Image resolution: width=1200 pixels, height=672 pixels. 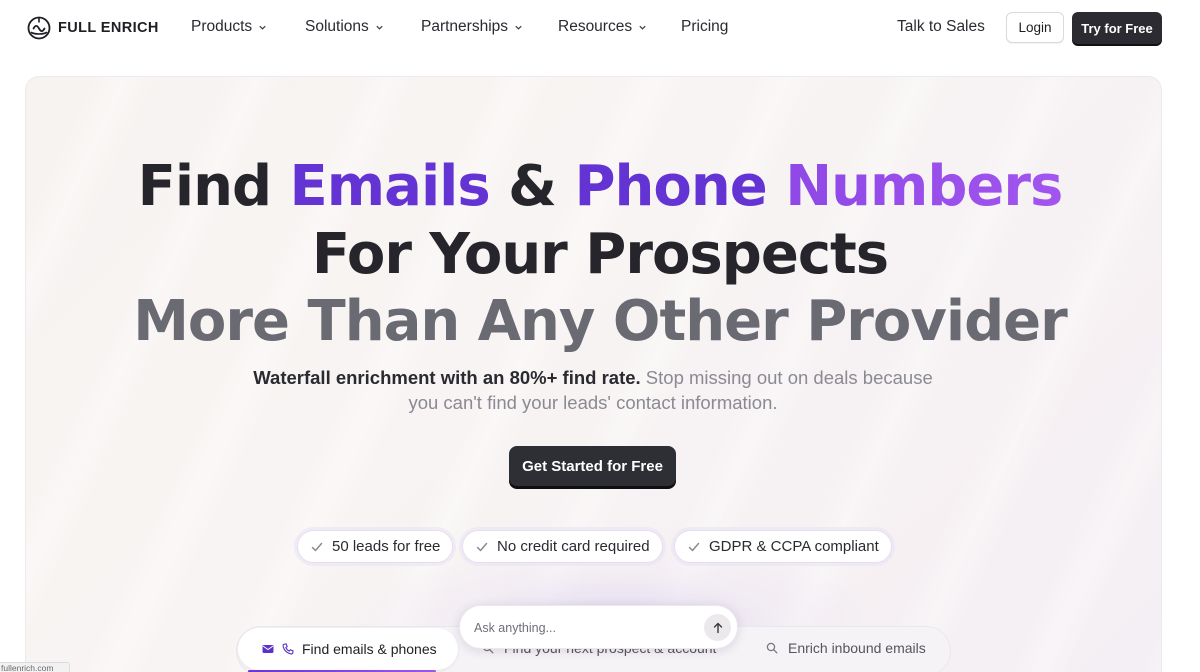 What do you see at coordinates (390, 186) in the screenshot?
I see `headline-word-emails: Emails` at bounding box center [390, 186].